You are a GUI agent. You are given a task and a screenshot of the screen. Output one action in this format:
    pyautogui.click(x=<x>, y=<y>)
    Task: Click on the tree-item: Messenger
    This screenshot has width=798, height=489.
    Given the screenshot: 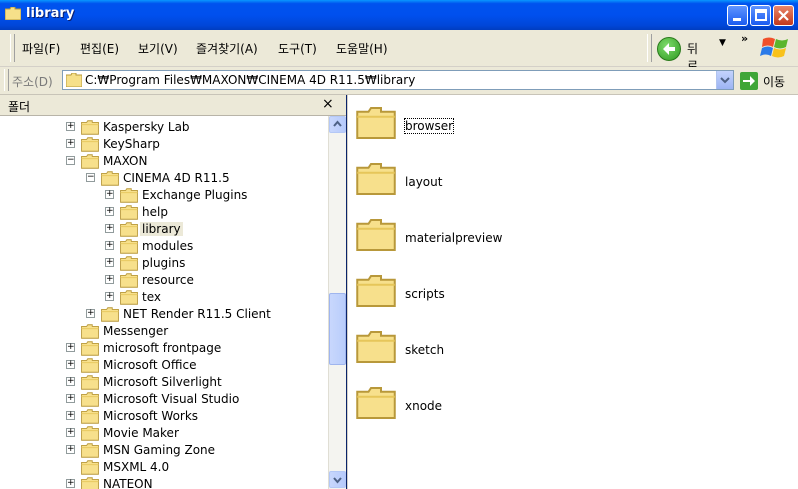 What is the action you would take?
    pyautogui.click(x=164, y=331)
    